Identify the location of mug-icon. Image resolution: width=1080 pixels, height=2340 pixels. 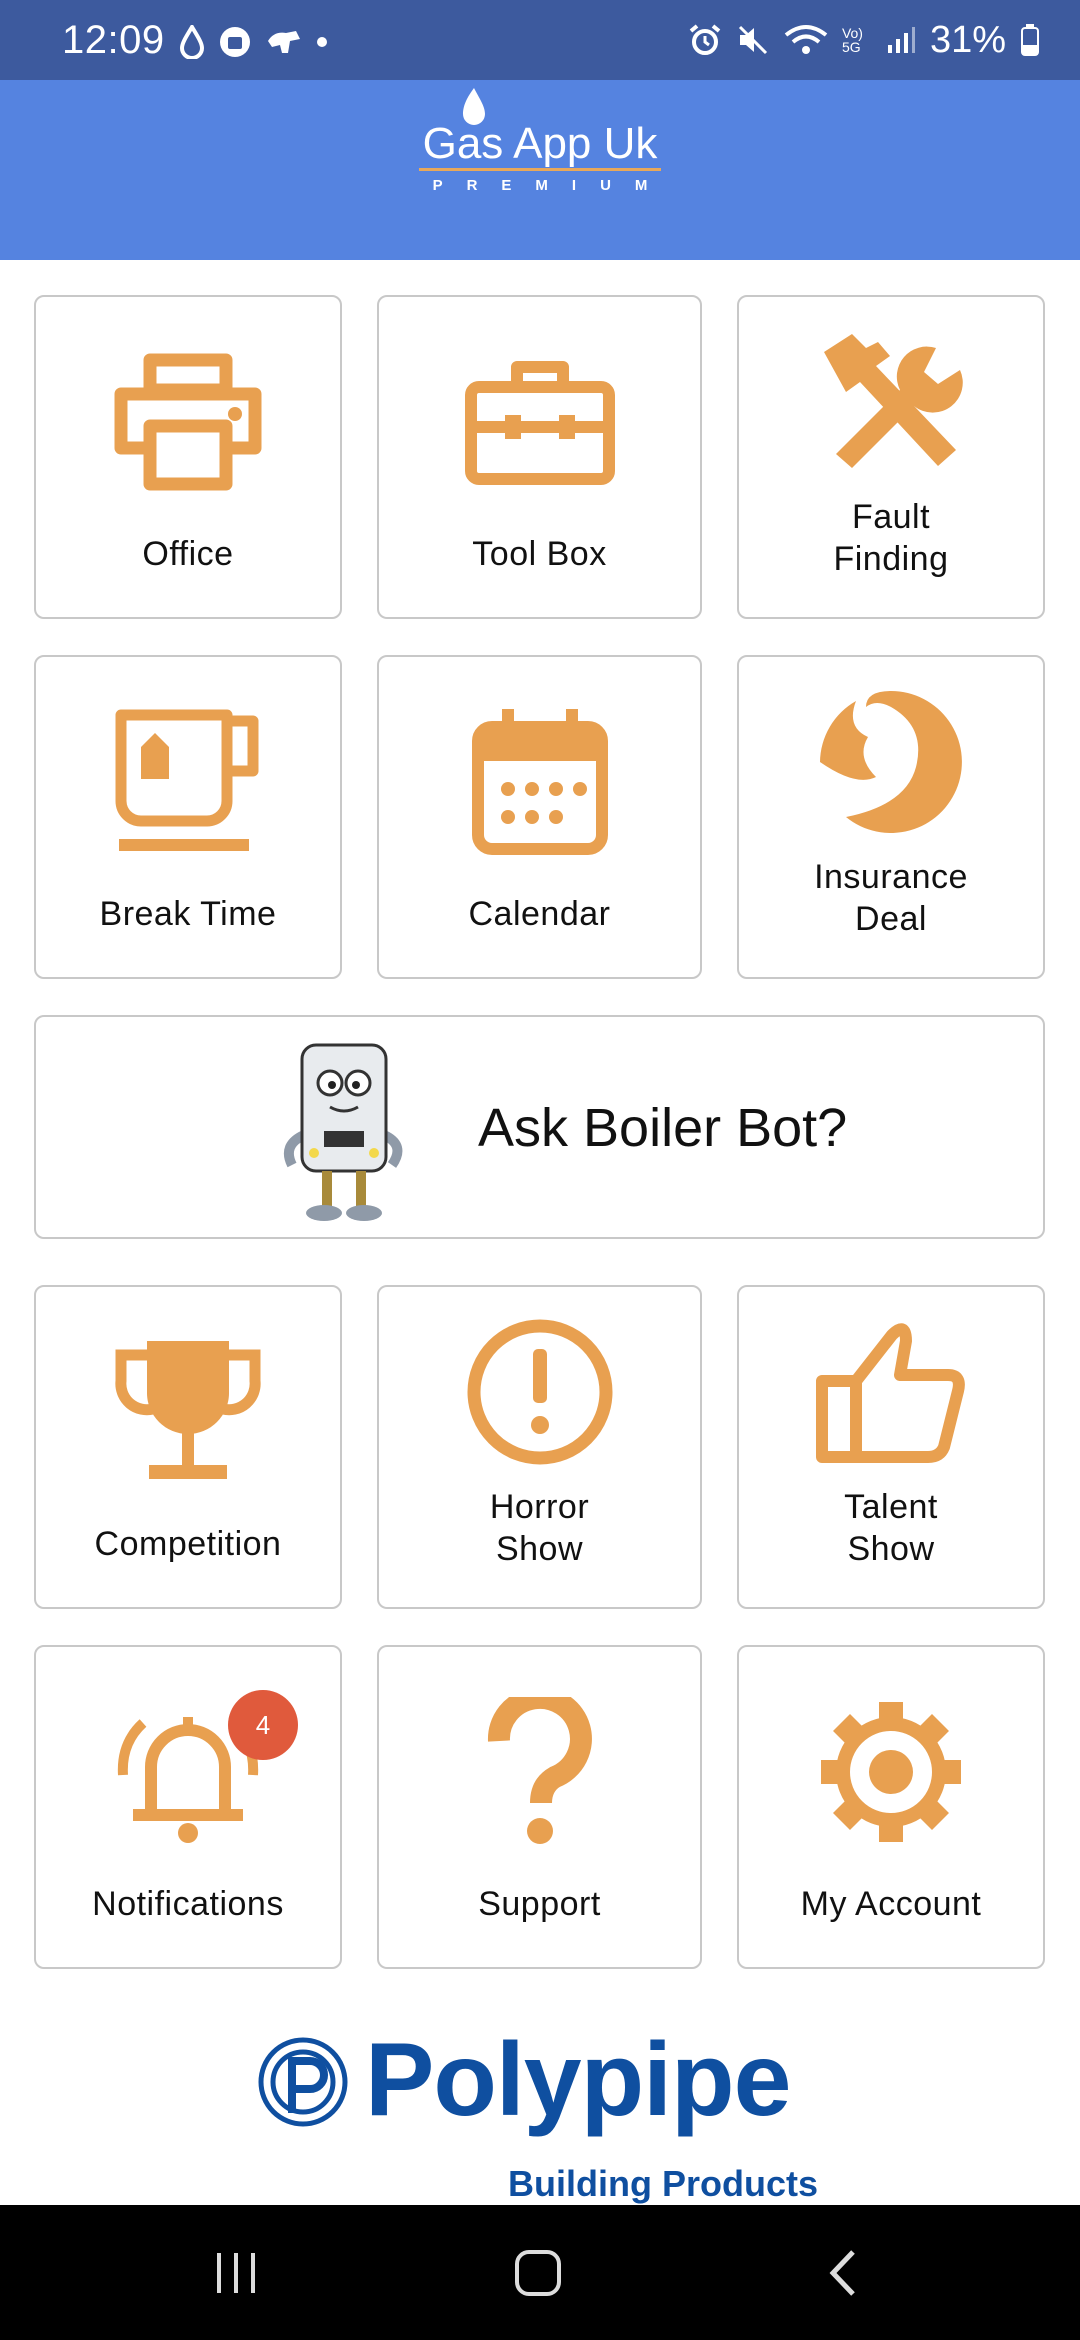
(187, 780).